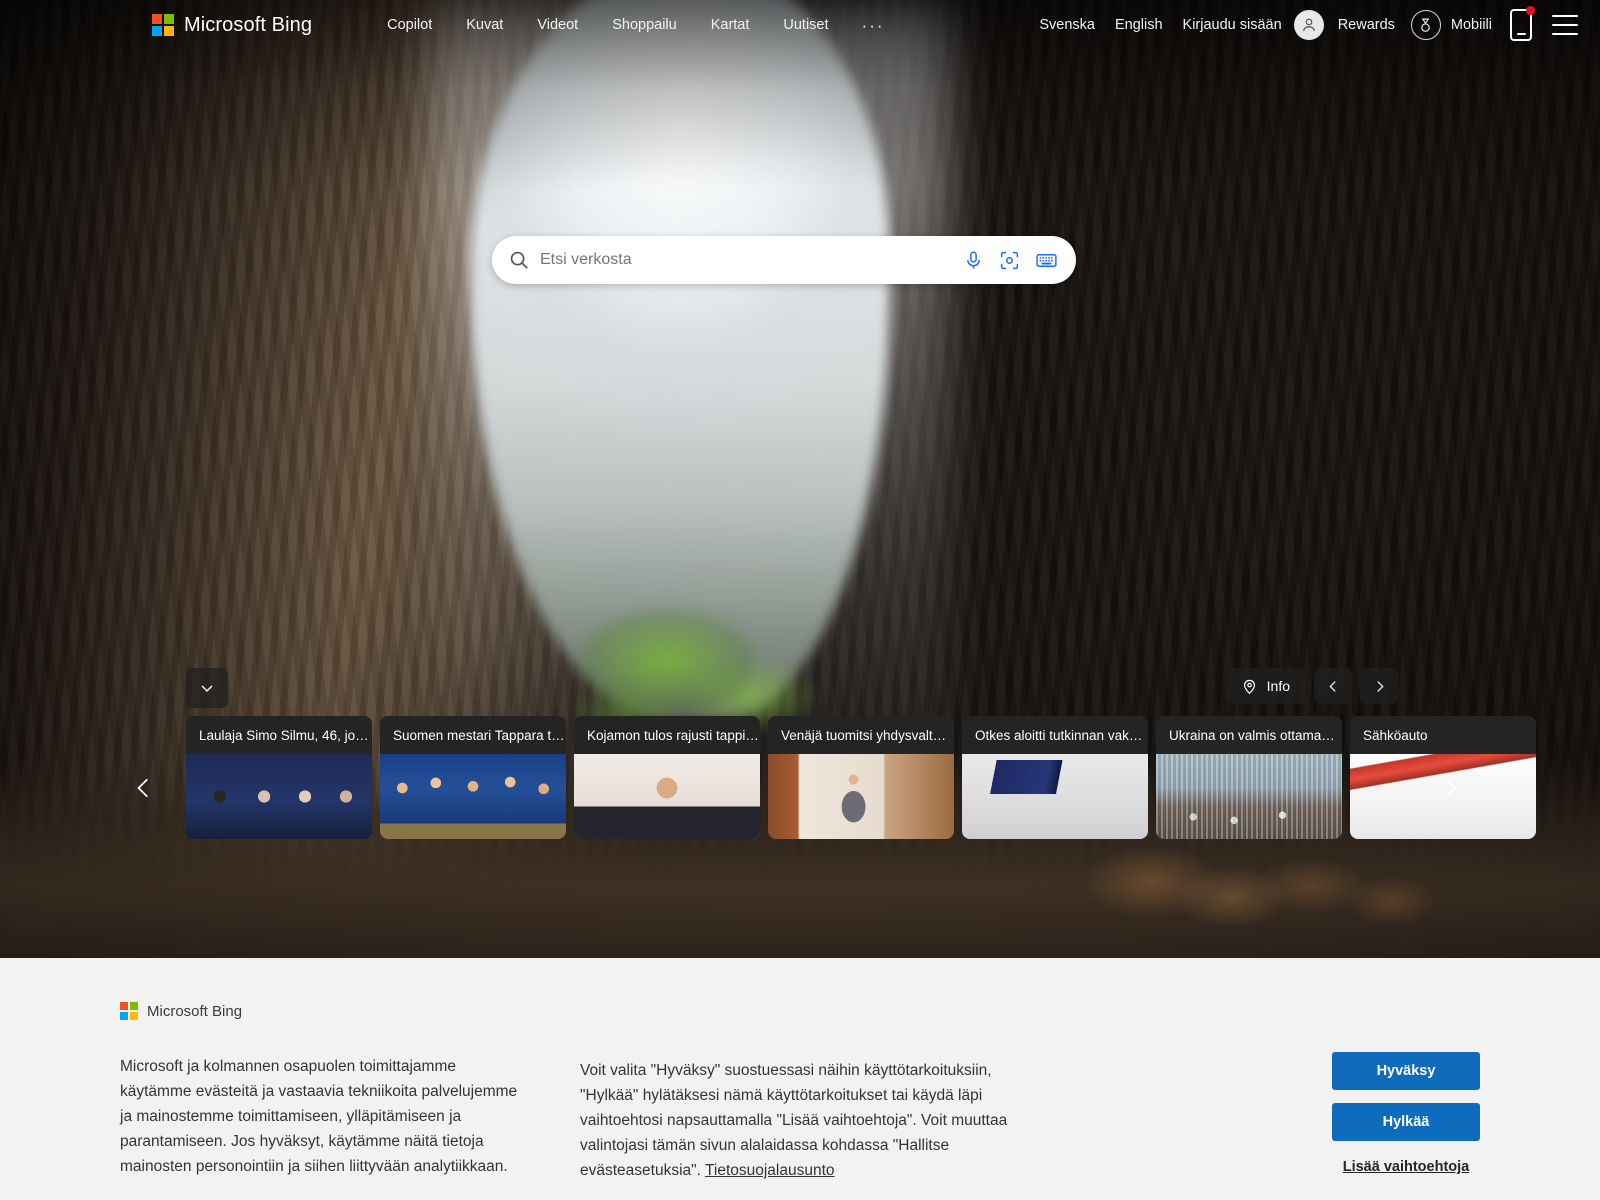 Image resolution: width=1600 pixels, height=1200 pixels. Describe the element at coordinates (730, 25) in the screenshot. I see `nav-item-kartat: Kartat` at that location.